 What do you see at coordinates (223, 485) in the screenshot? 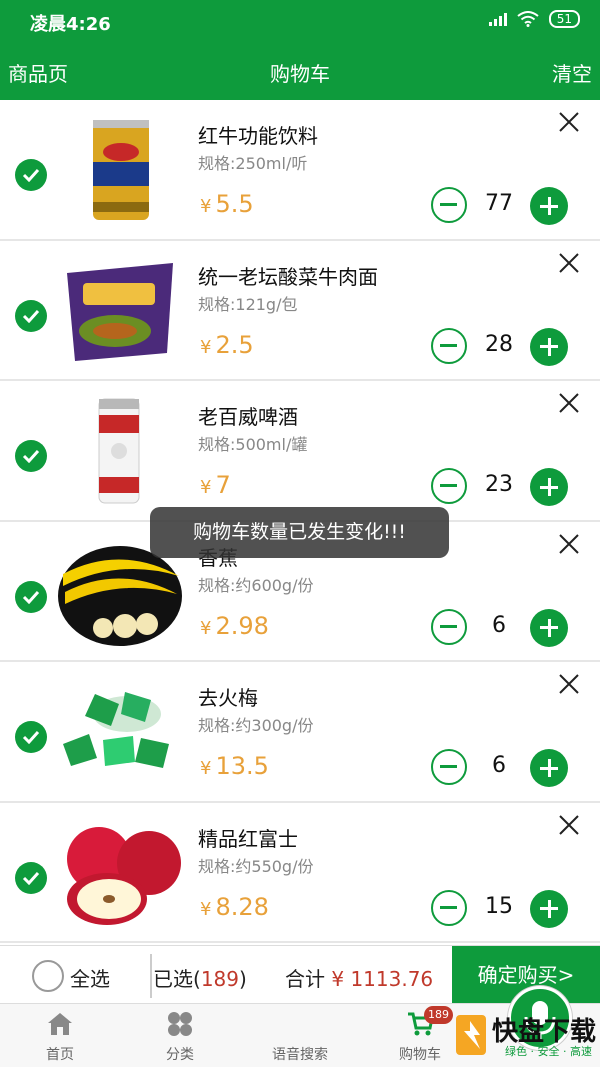
I see `price-value: 7` at bounding box center [223, 485].